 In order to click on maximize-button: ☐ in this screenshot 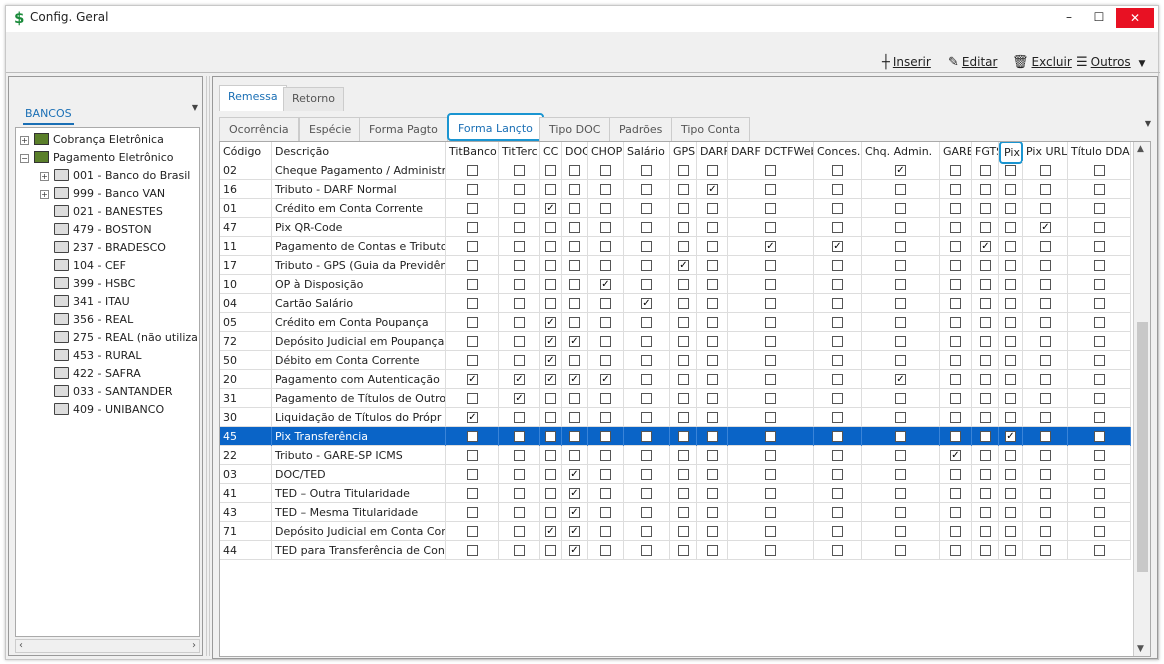, I will do `click(1099, 17)`.